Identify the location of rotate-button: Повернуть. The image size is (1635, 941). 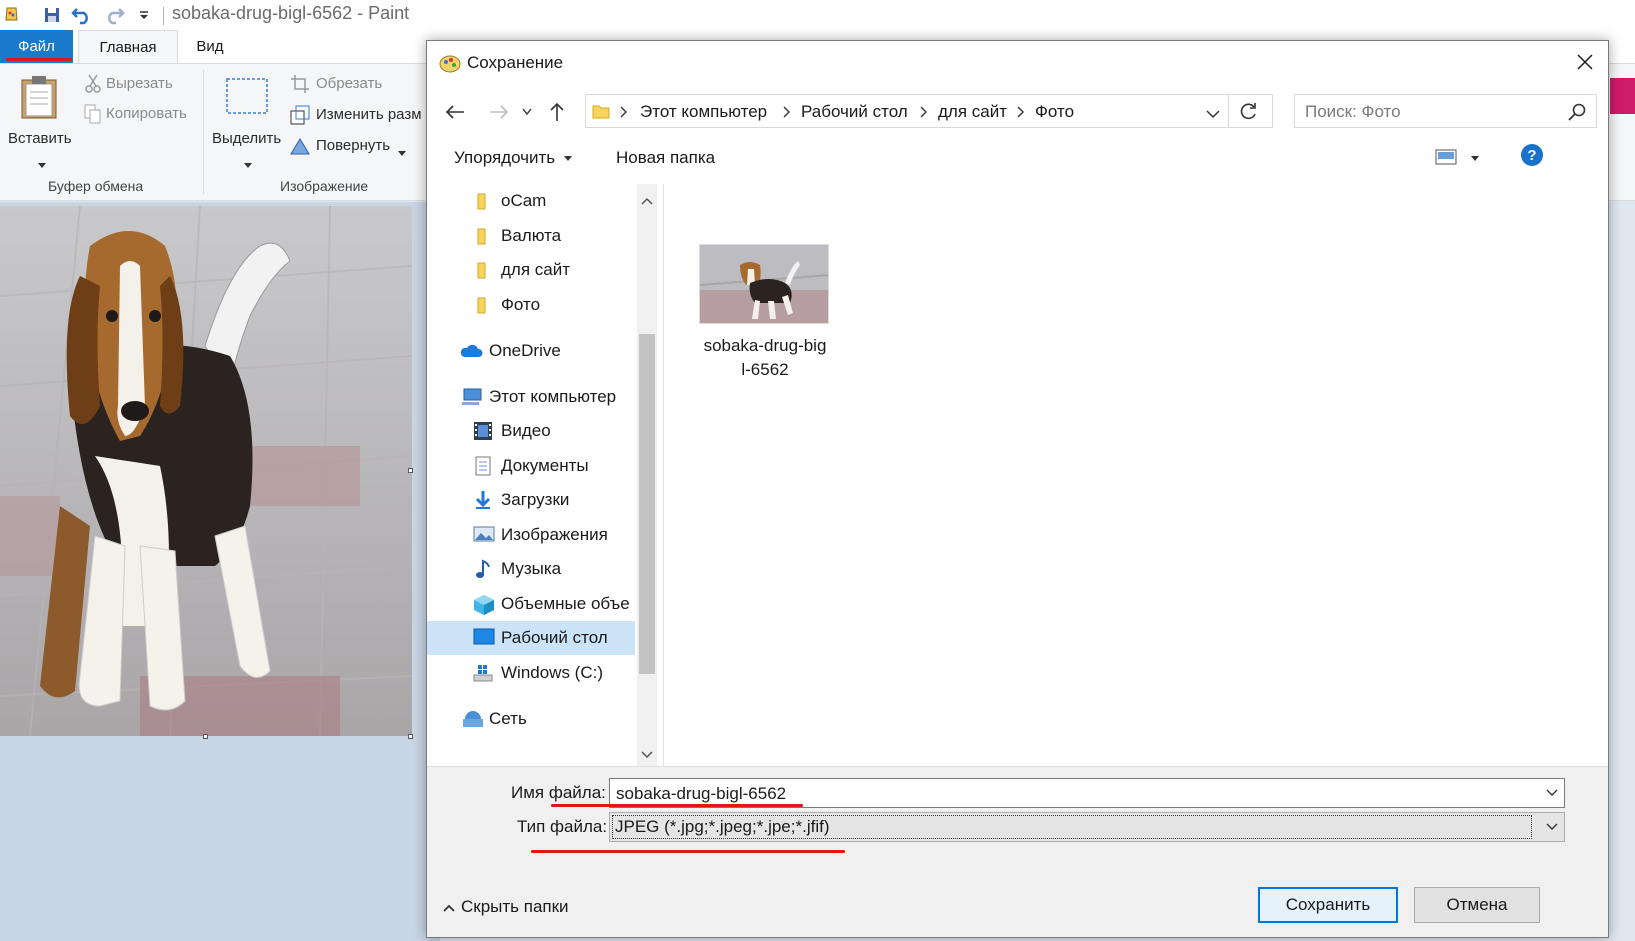
(355, 147).